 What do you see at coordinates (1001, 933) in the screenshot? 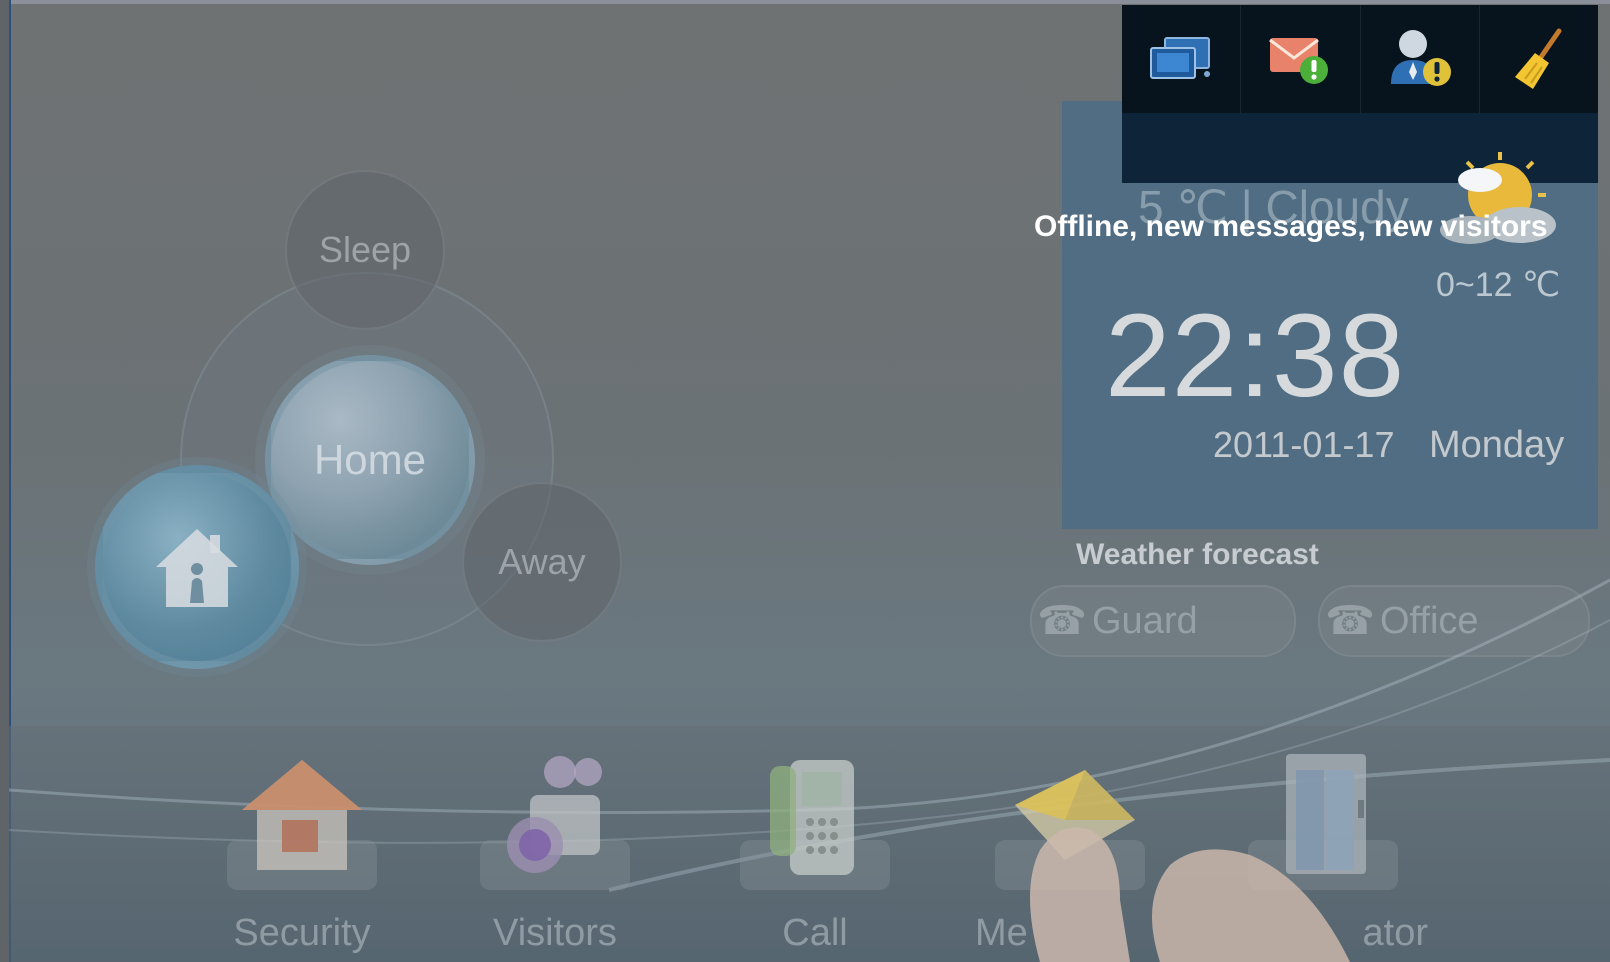
I see `messages-label: Me` at bounding box center [1001, 933].